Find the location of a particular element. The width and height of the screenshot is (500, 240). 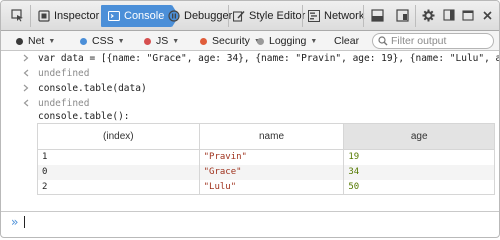

column-header-age: age is located at coordinates (419, 136).